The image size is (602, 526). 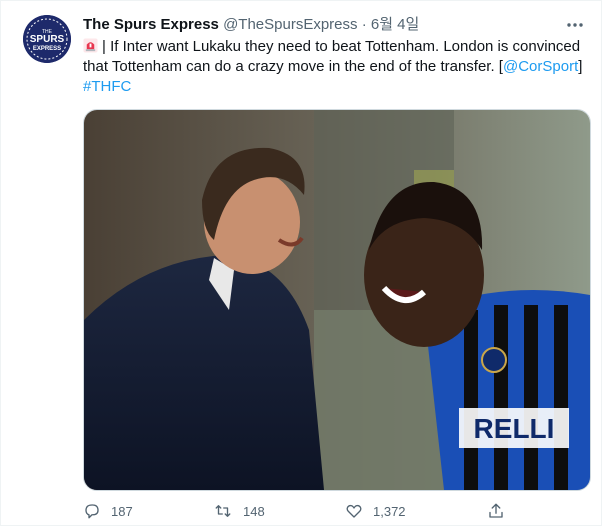 I want to click on retweet-button: 148, so click(x=239, y=511).